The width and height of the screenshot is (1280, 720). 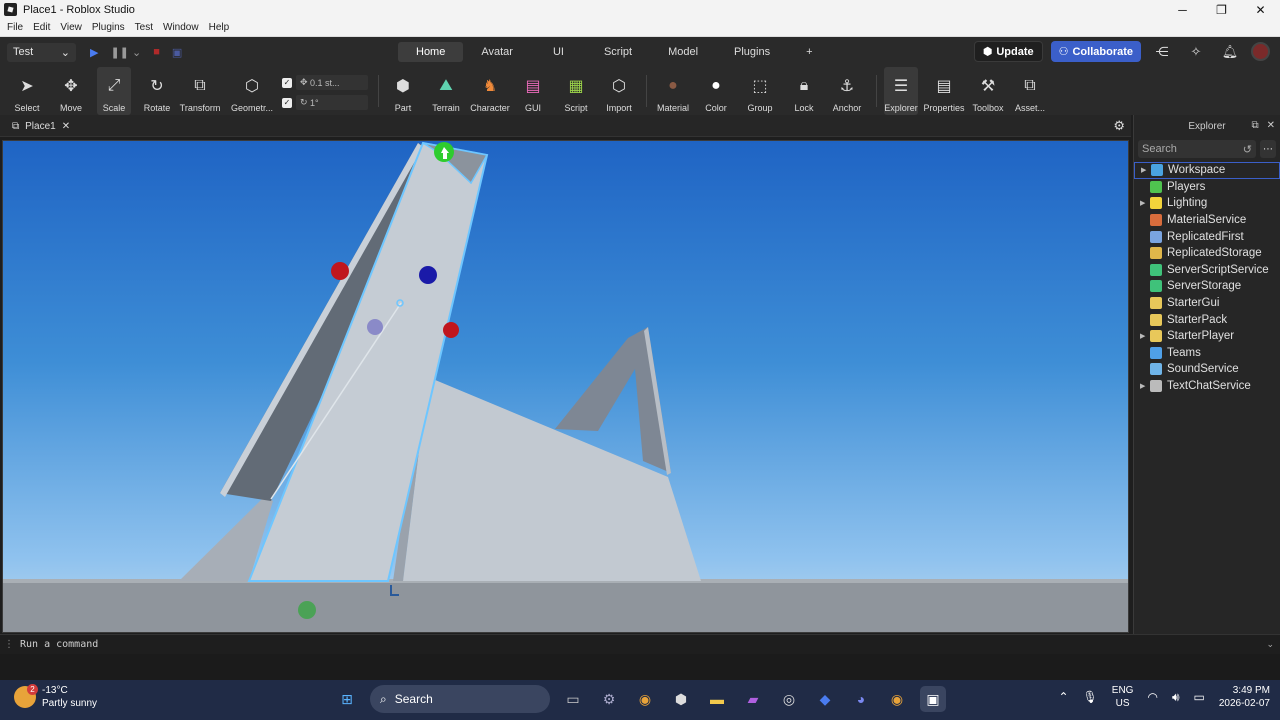 What do you see at coordinates (431, 52) in the screenshot?
I see `tab-home: Home` at bounding box center [431, 52].